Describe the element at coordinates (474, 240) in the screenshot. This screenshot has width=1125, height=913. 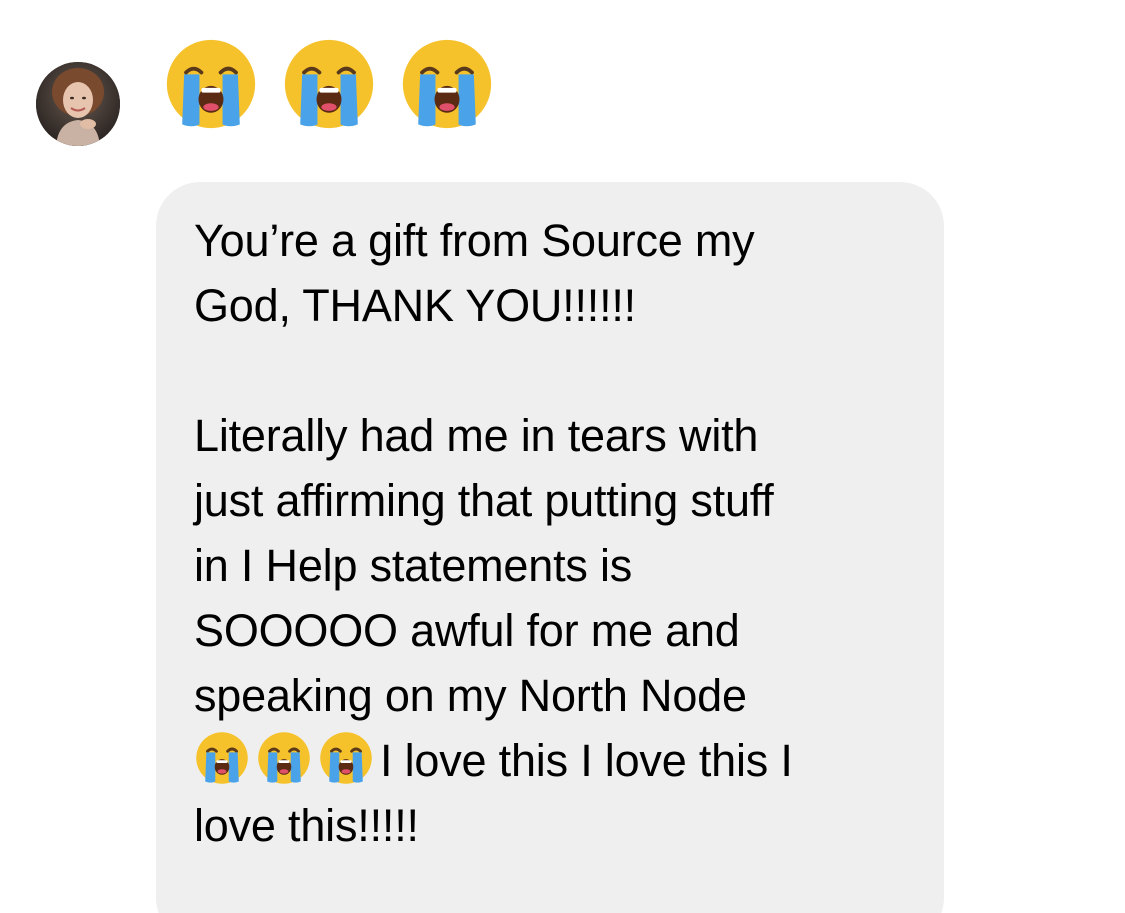
I see `message-line: You’re a gift from Source my` at that location.